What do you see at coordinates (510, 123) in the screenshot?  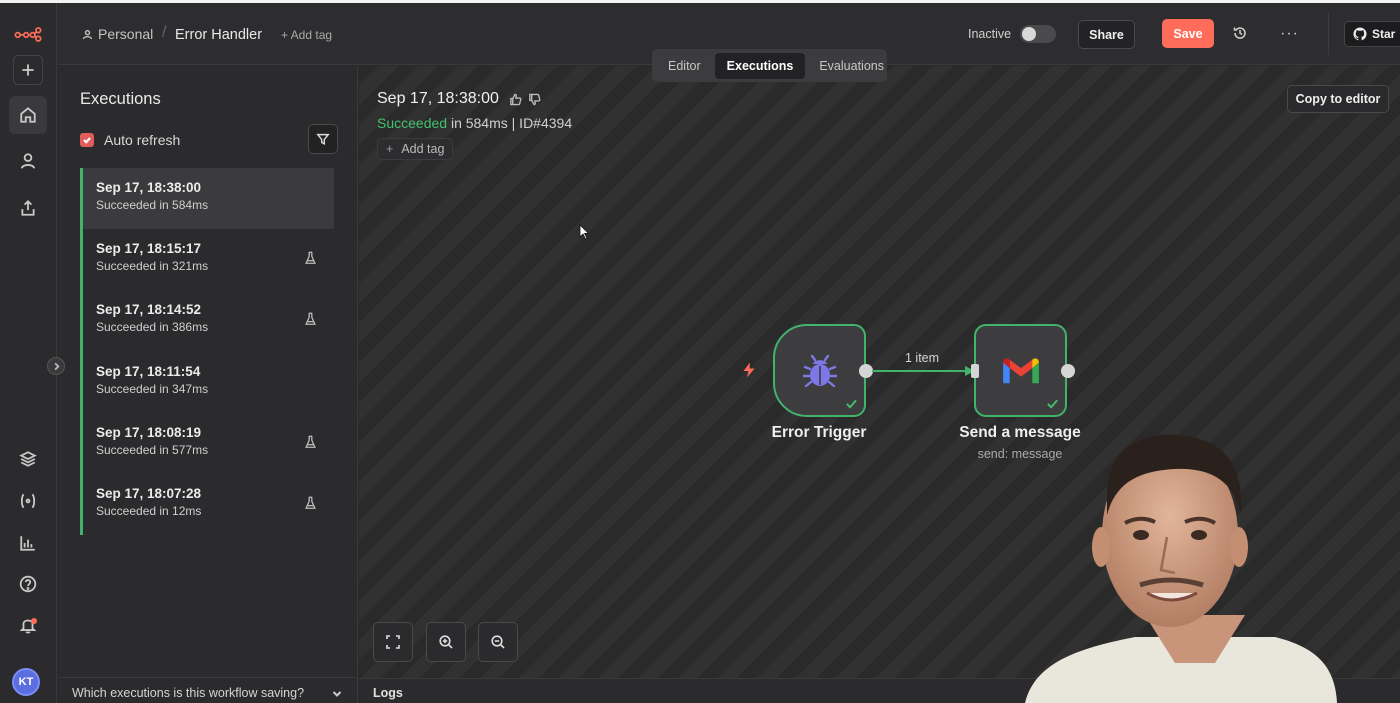 I see `execution-duration-id: in 584ms | ID#4394` at bounding box center [510, 123].